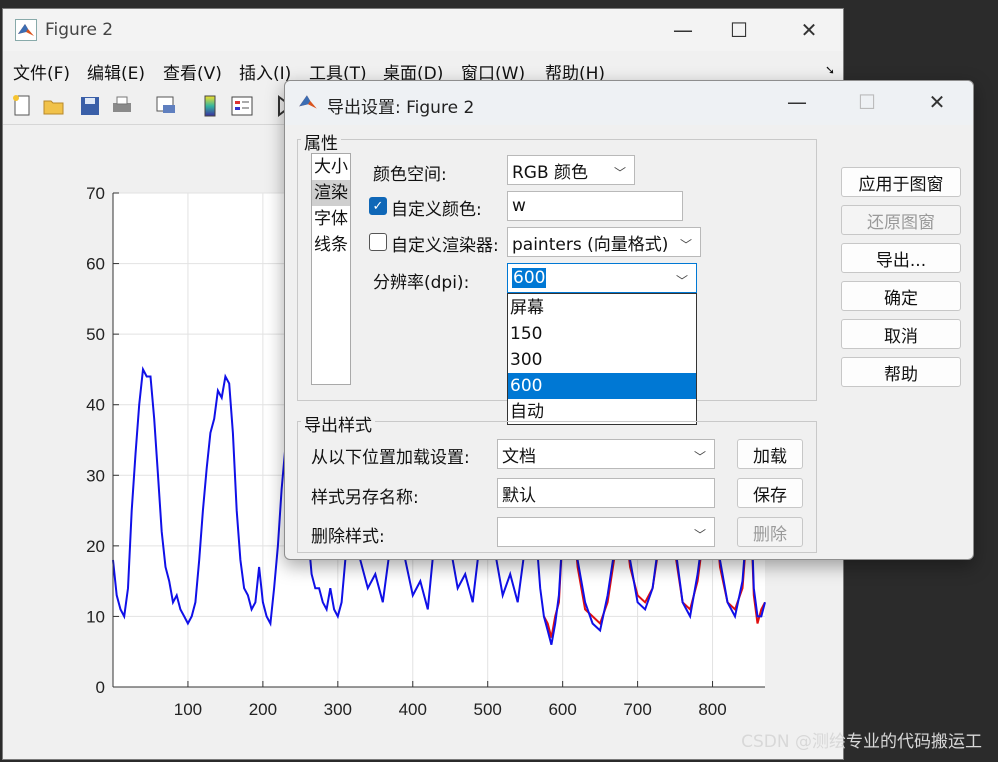 This screenshot has height=762, width=998. What do you see at coordinates (378, 242) in the screenshot?
I see `custom-renderer-checkbox` at bounding box center [378, 242].